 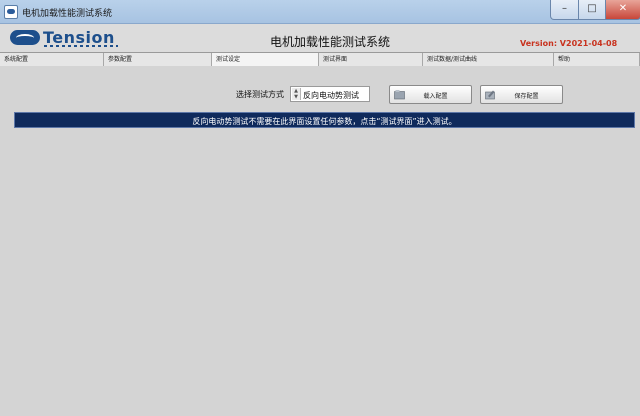 I want to click on tab-label: 测试设定, so click(x=228, y=59).